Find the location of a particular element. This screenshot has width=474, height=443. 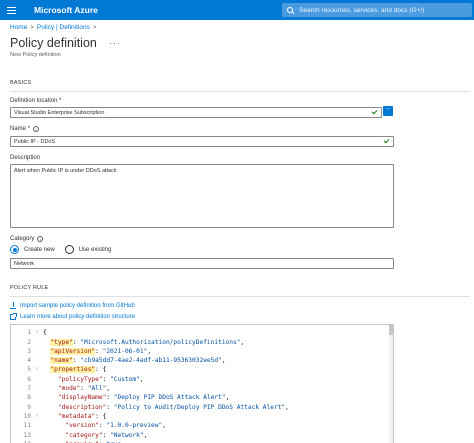

external-link-icon is located at coordinates (13, 316).